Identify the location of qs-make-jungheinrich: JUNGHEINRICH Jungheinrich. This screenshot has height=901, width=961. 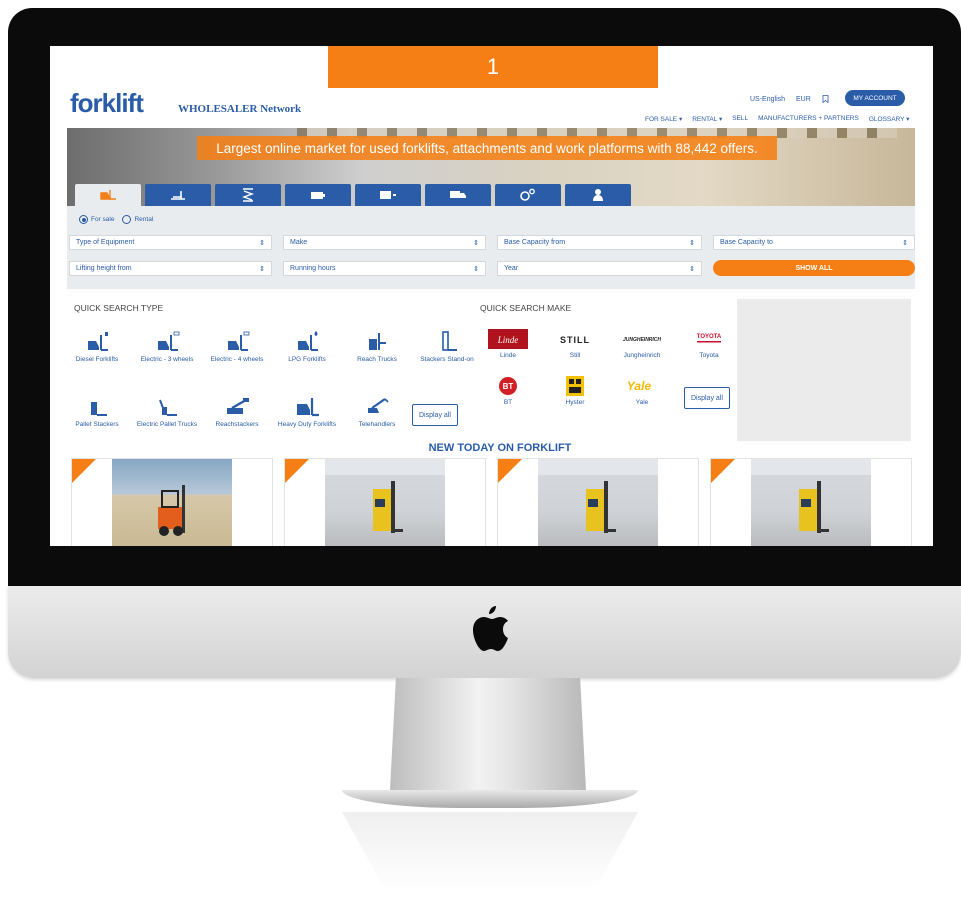
(642, 344).